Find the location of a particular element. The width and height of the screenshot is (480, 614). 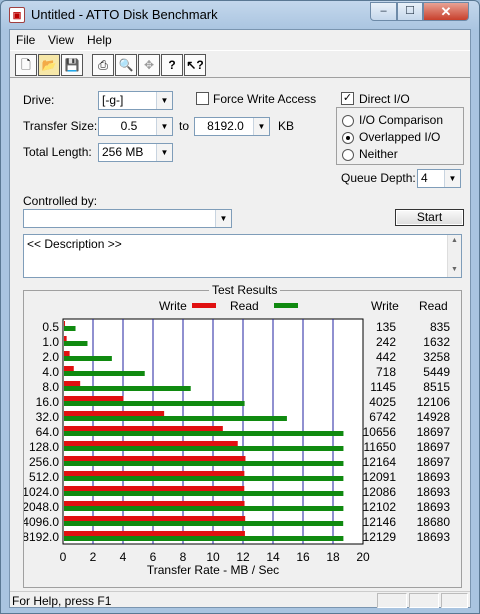

help-icon: ? is located at coordinates (172, 65).